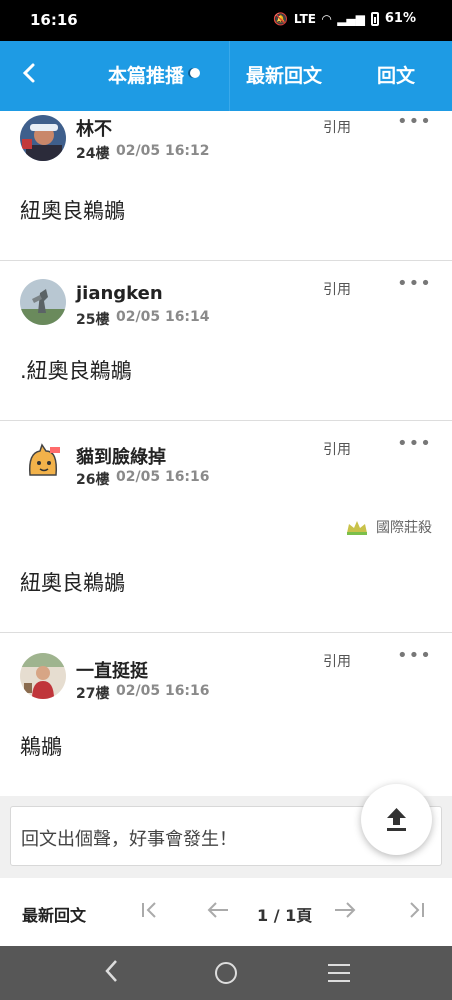  I want to click on battery-icon, so click(374, 18).